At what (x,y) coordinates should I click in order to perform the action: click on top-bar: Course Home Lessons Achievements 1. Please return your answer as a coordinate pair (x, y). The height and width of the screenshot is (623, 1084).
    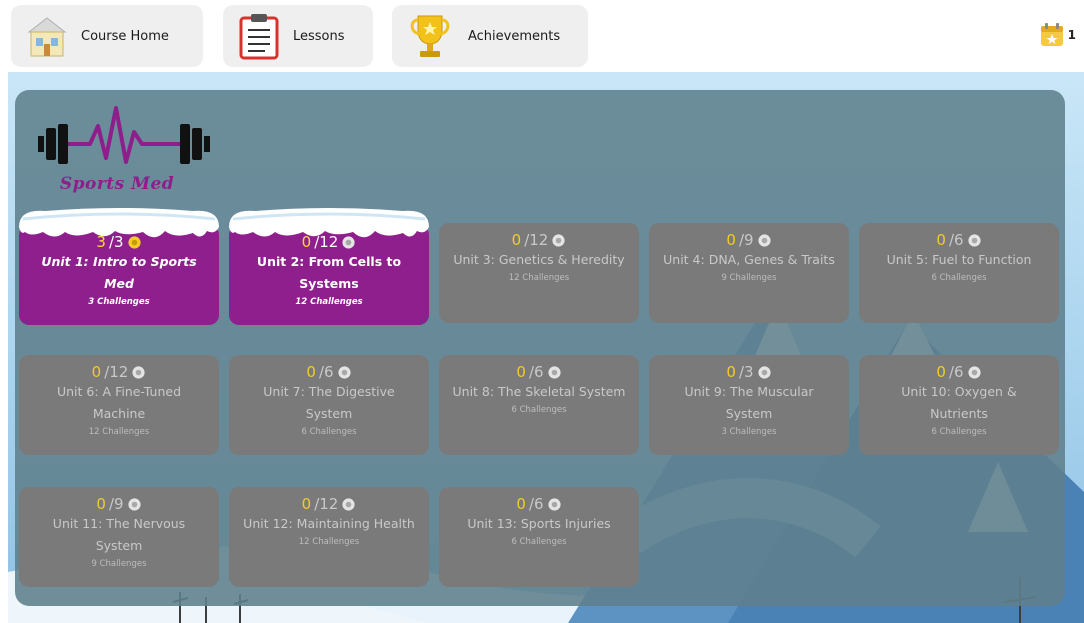
    Looking at the image, I should click on (542, 36).